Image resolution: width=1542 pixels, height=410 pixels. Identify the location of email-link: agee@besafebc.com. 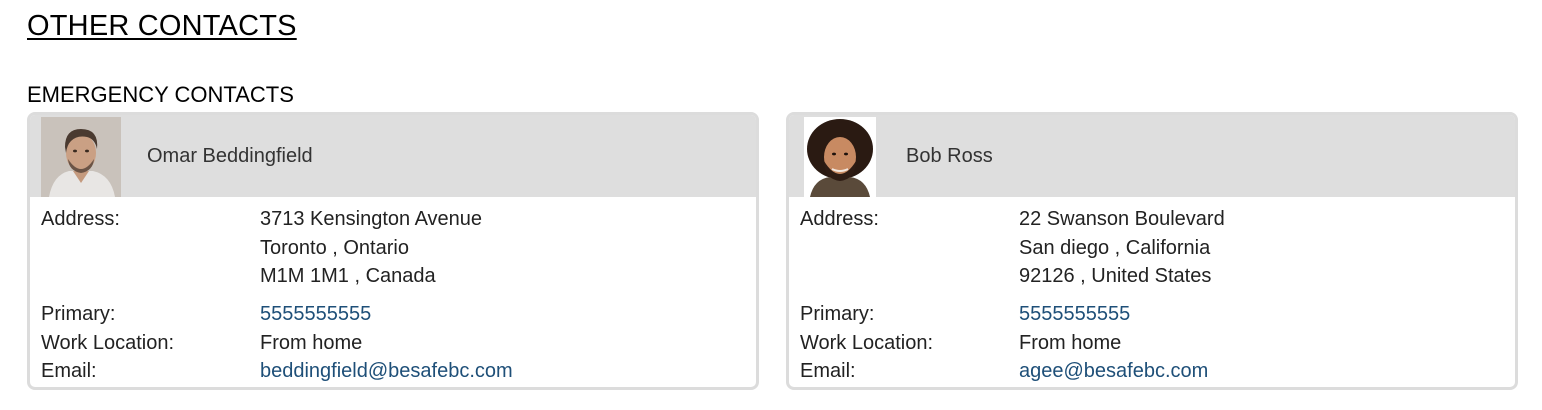
(1113, 371).